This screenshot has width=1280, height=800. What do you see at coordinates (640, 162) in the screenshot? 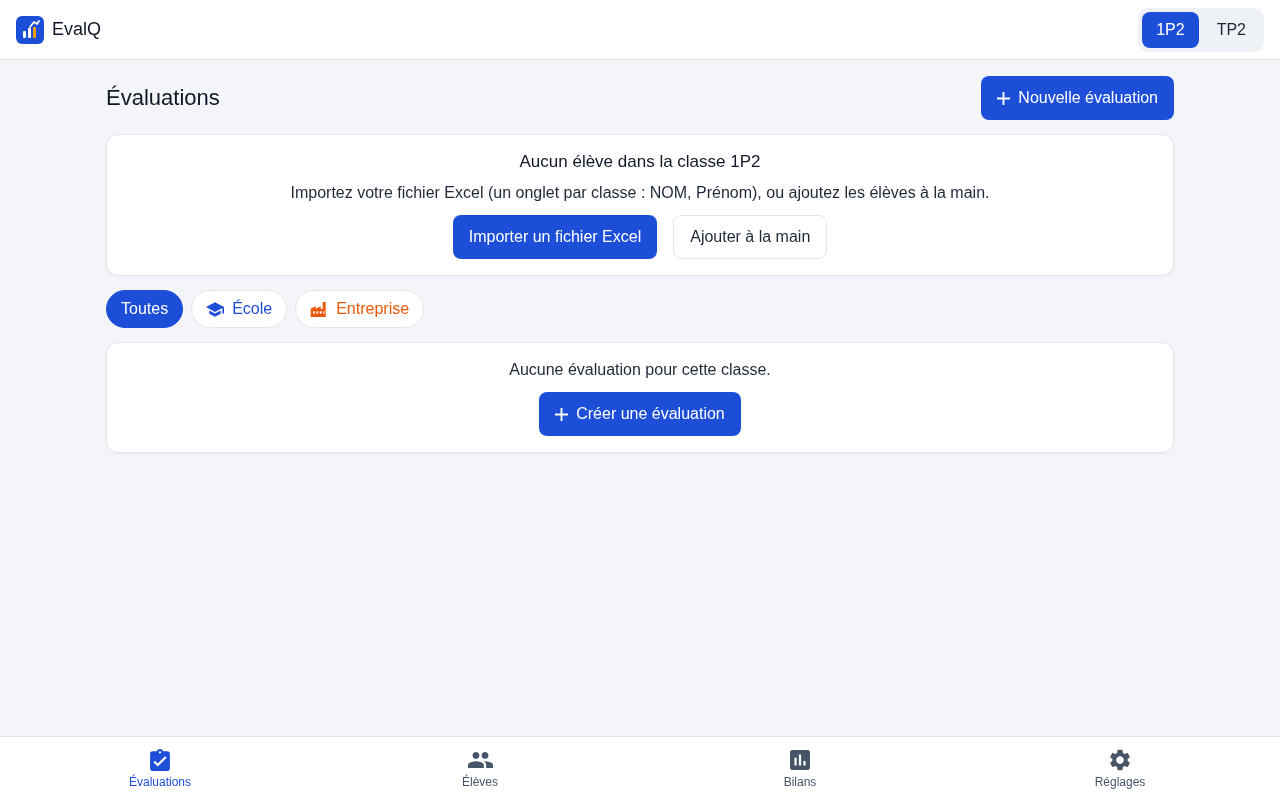
I see `empty-students-title: Aucun élève dans la classe 1P2` at bounding box center [640, 162].